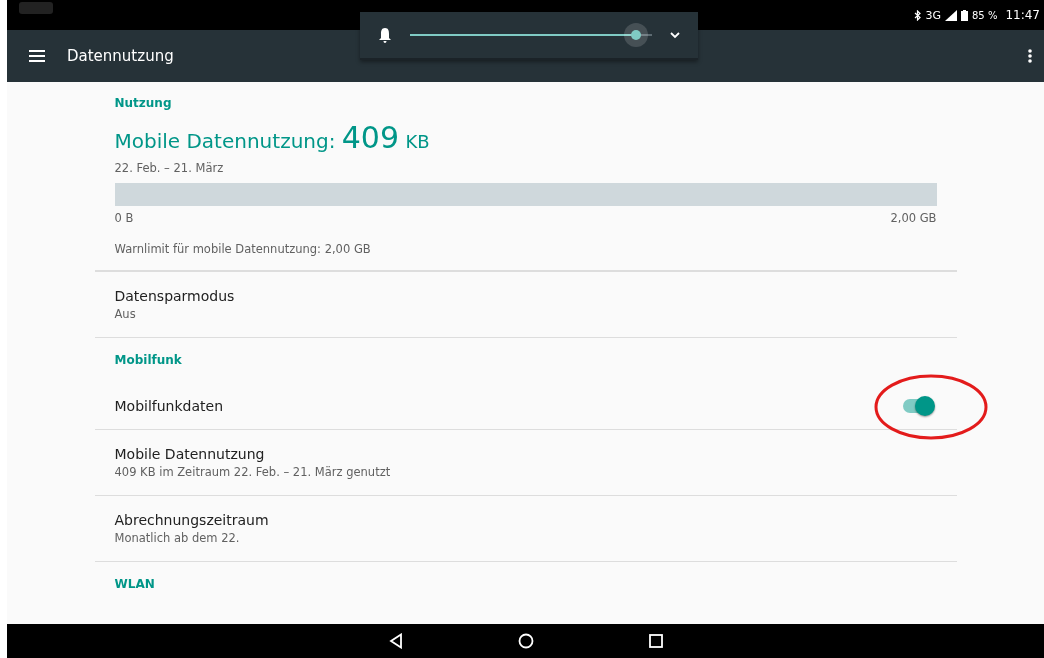 The height and width of the screenshot is (658, 1044). What do you see at coordinates (933, 15) in the screenshot?
I see `network-type: 3G` at bounding box center [933, 15].